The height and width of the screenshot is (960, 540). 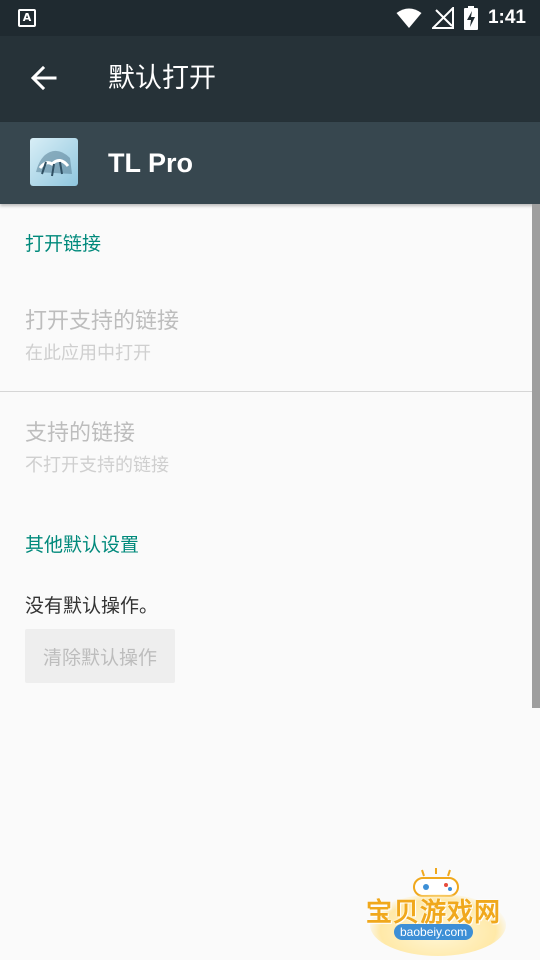 What do you see at coordinates (506, 17) in the screenshot?
I see `status-time: 1:41` at bounding box center [506, 17].